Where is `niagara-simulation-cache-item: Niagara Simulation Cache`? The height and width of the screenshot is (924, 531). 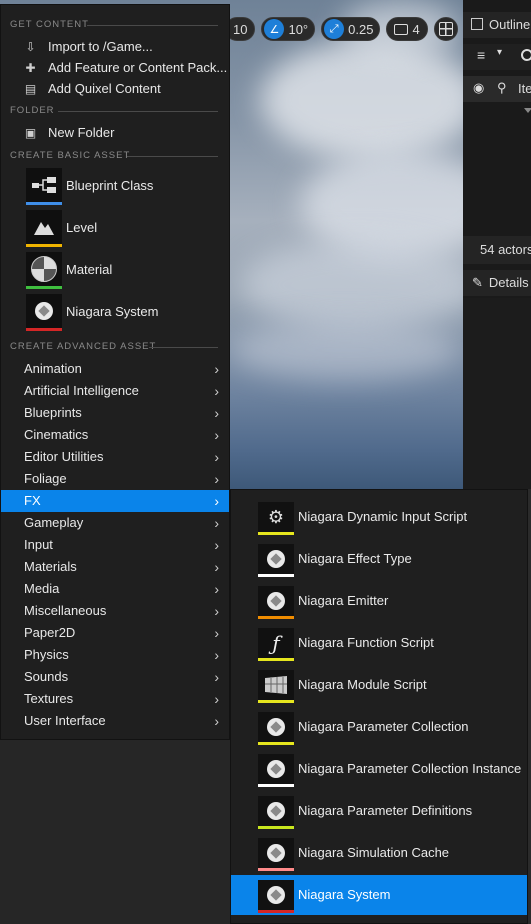 niagara-simulation-cache-item: Niagara Simulation Cache is located at coordinates (379, 853).